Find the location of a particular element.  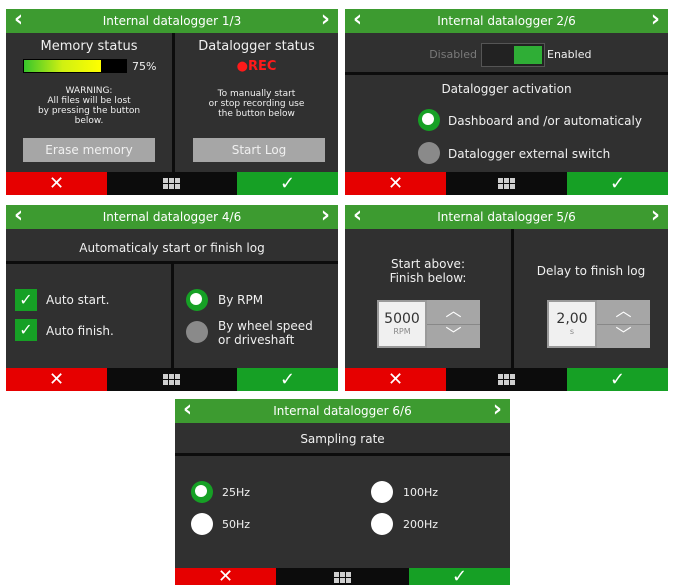

start-log-button: Start Log is located at coordinates (259, 150).